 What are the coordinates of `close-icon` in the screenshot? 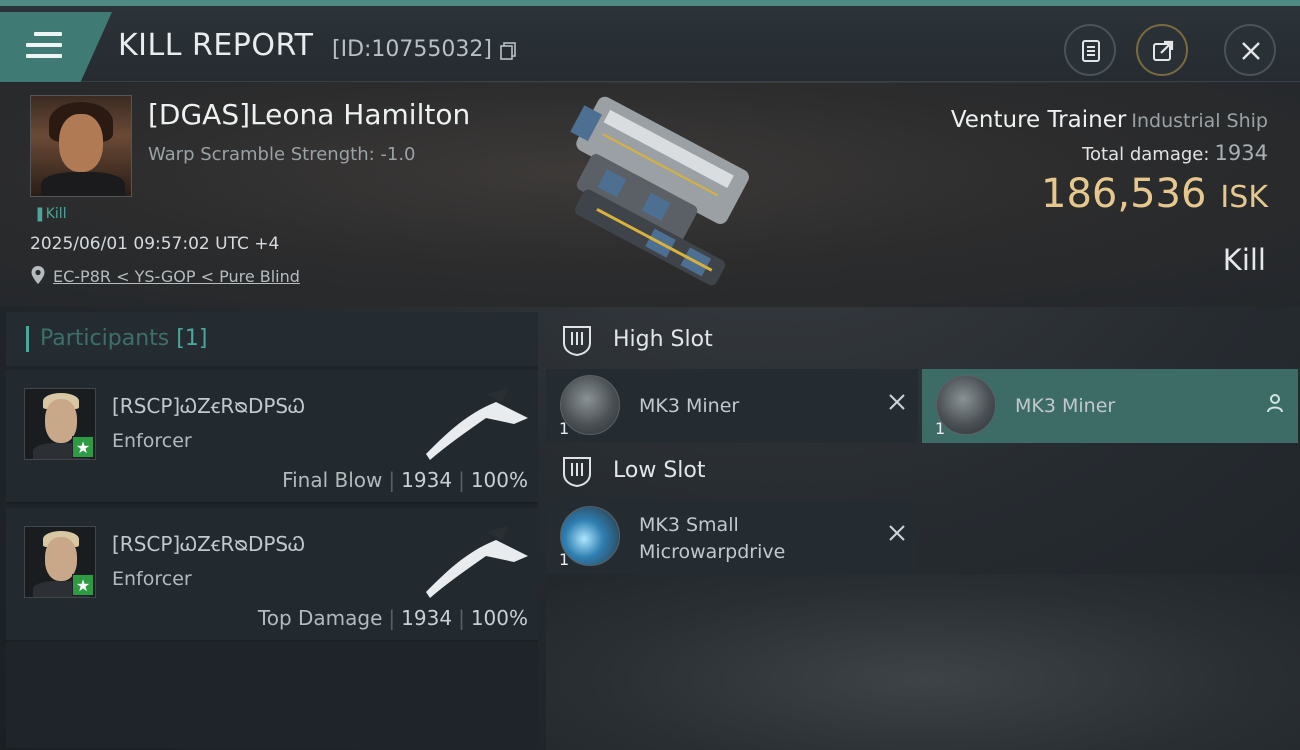 It's located at (1251, 51).